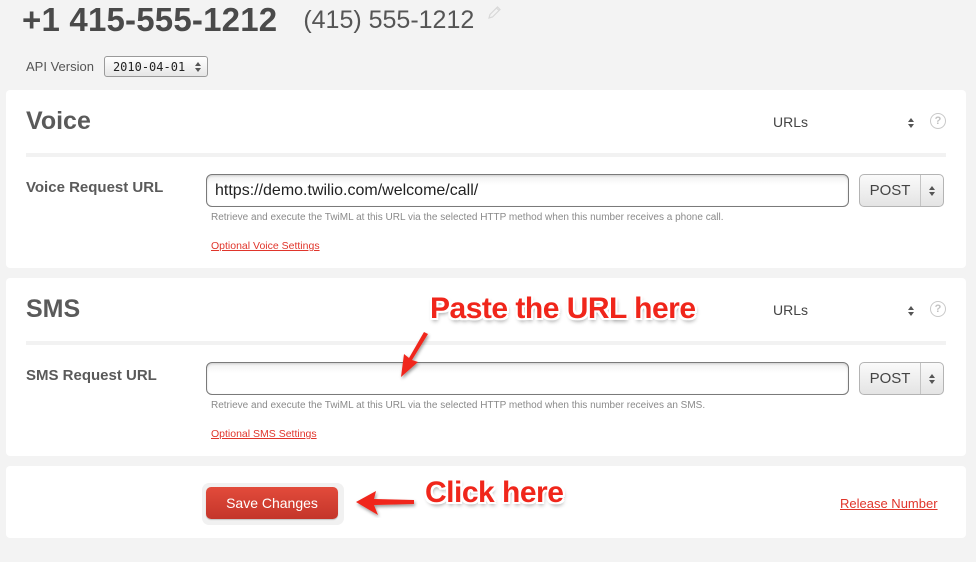  What do you see at coordinates (843, 310) in the screenshot?
I see `sms-mode-select: URLs` at bounding box center [843, 310].